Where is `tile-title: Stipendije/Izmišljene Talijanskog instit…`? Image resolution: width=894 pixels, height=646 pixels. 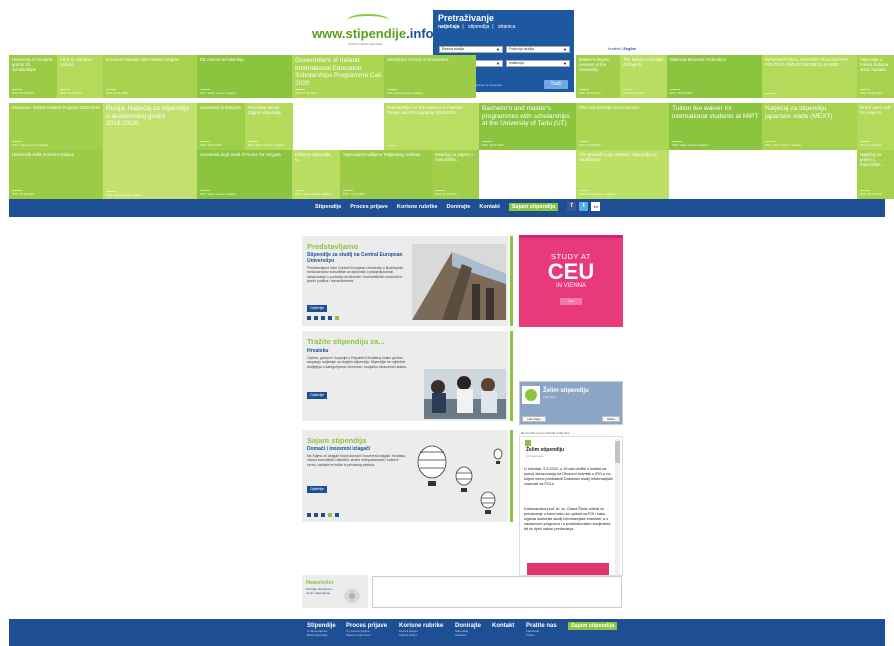
tile-title: Stipendije/Izmišljene Talijanskog instit… is located at coordinates (382, 154).